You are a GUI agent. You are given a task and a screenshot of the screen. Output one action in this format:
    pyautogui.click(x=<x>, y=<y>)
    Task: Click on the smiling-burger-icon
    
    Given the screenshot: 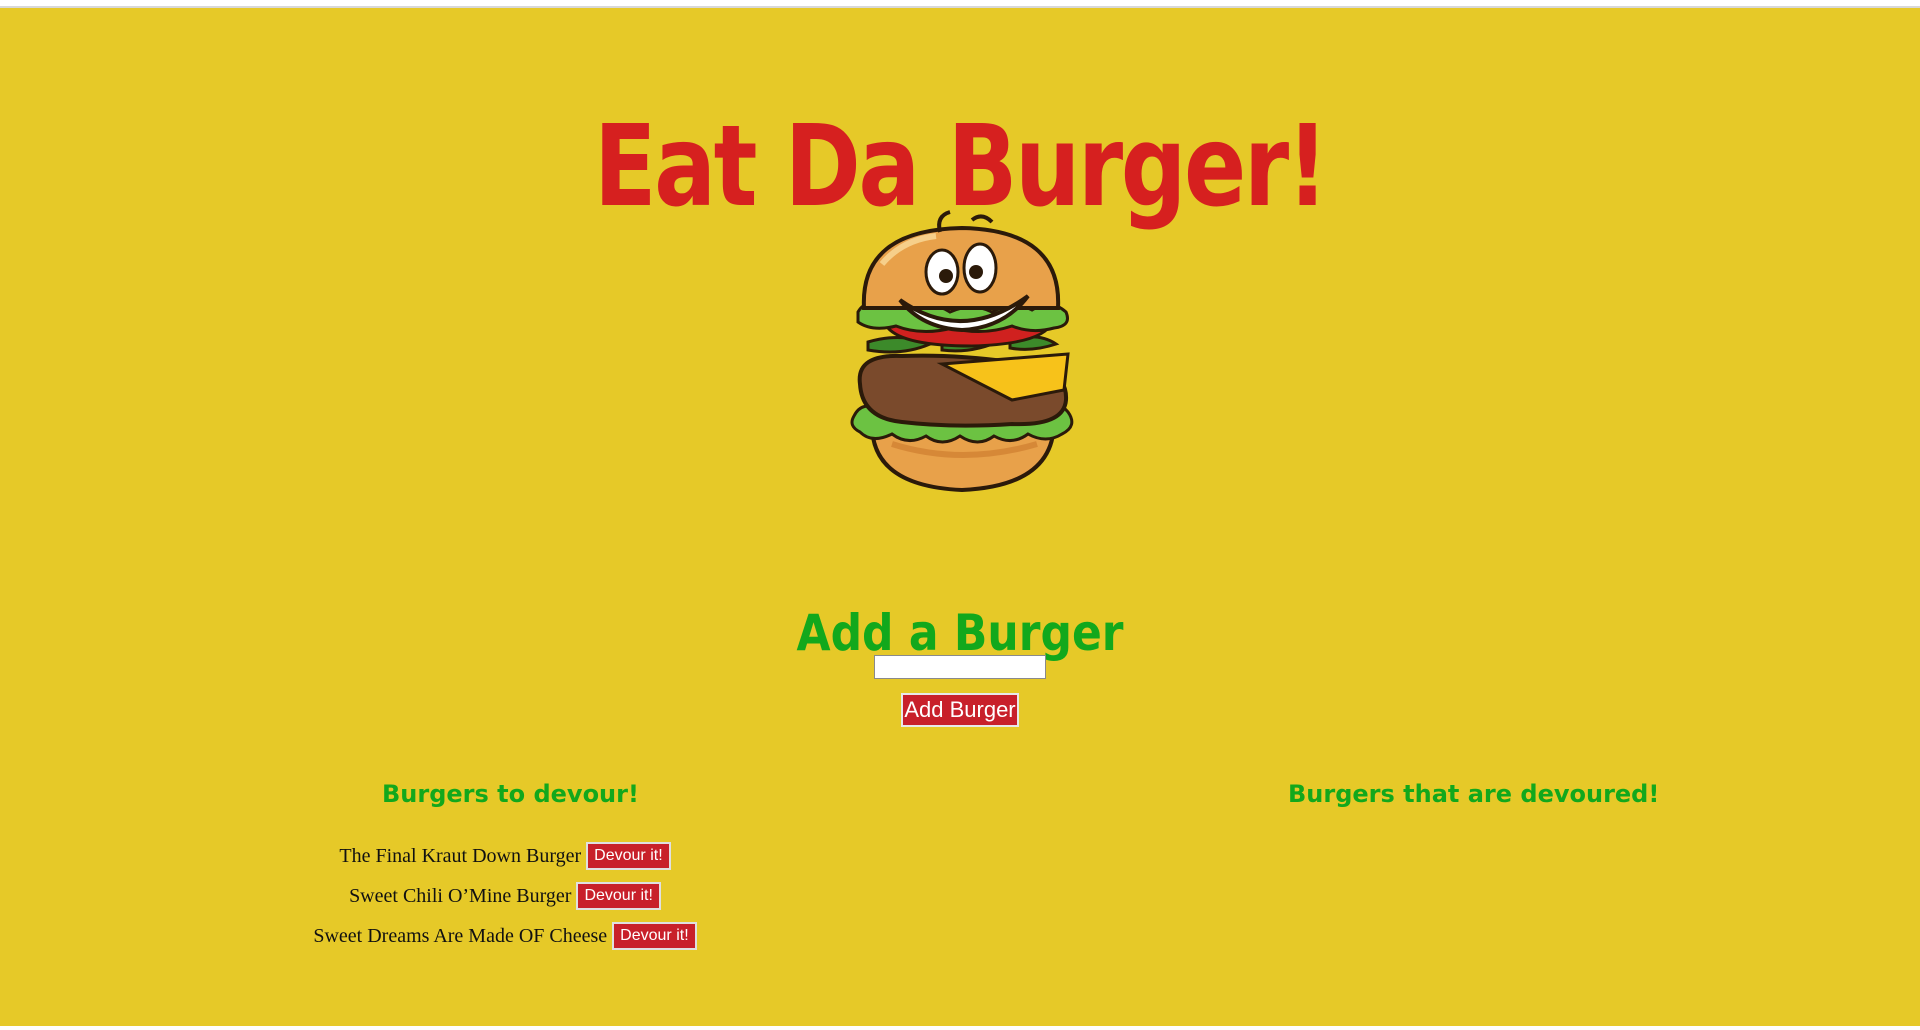 What is the action you would take?
    pyautogui.click(x=962, y=351)
    